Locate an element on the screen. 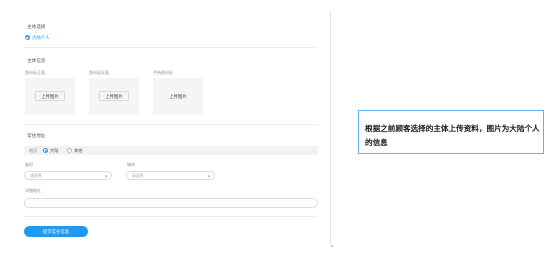 This screenshot has height=276, width=554. upload-id-back: 上传图片 is located at coordinates (114, 96).